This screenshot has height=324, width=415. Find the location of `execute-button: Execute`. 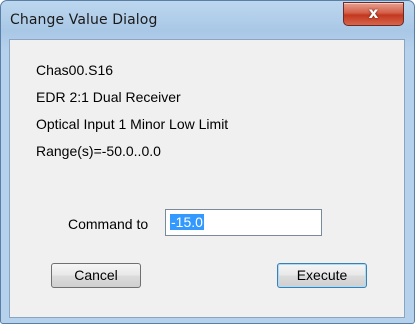

execute-button: Execute is located at coordinates (322, 275).